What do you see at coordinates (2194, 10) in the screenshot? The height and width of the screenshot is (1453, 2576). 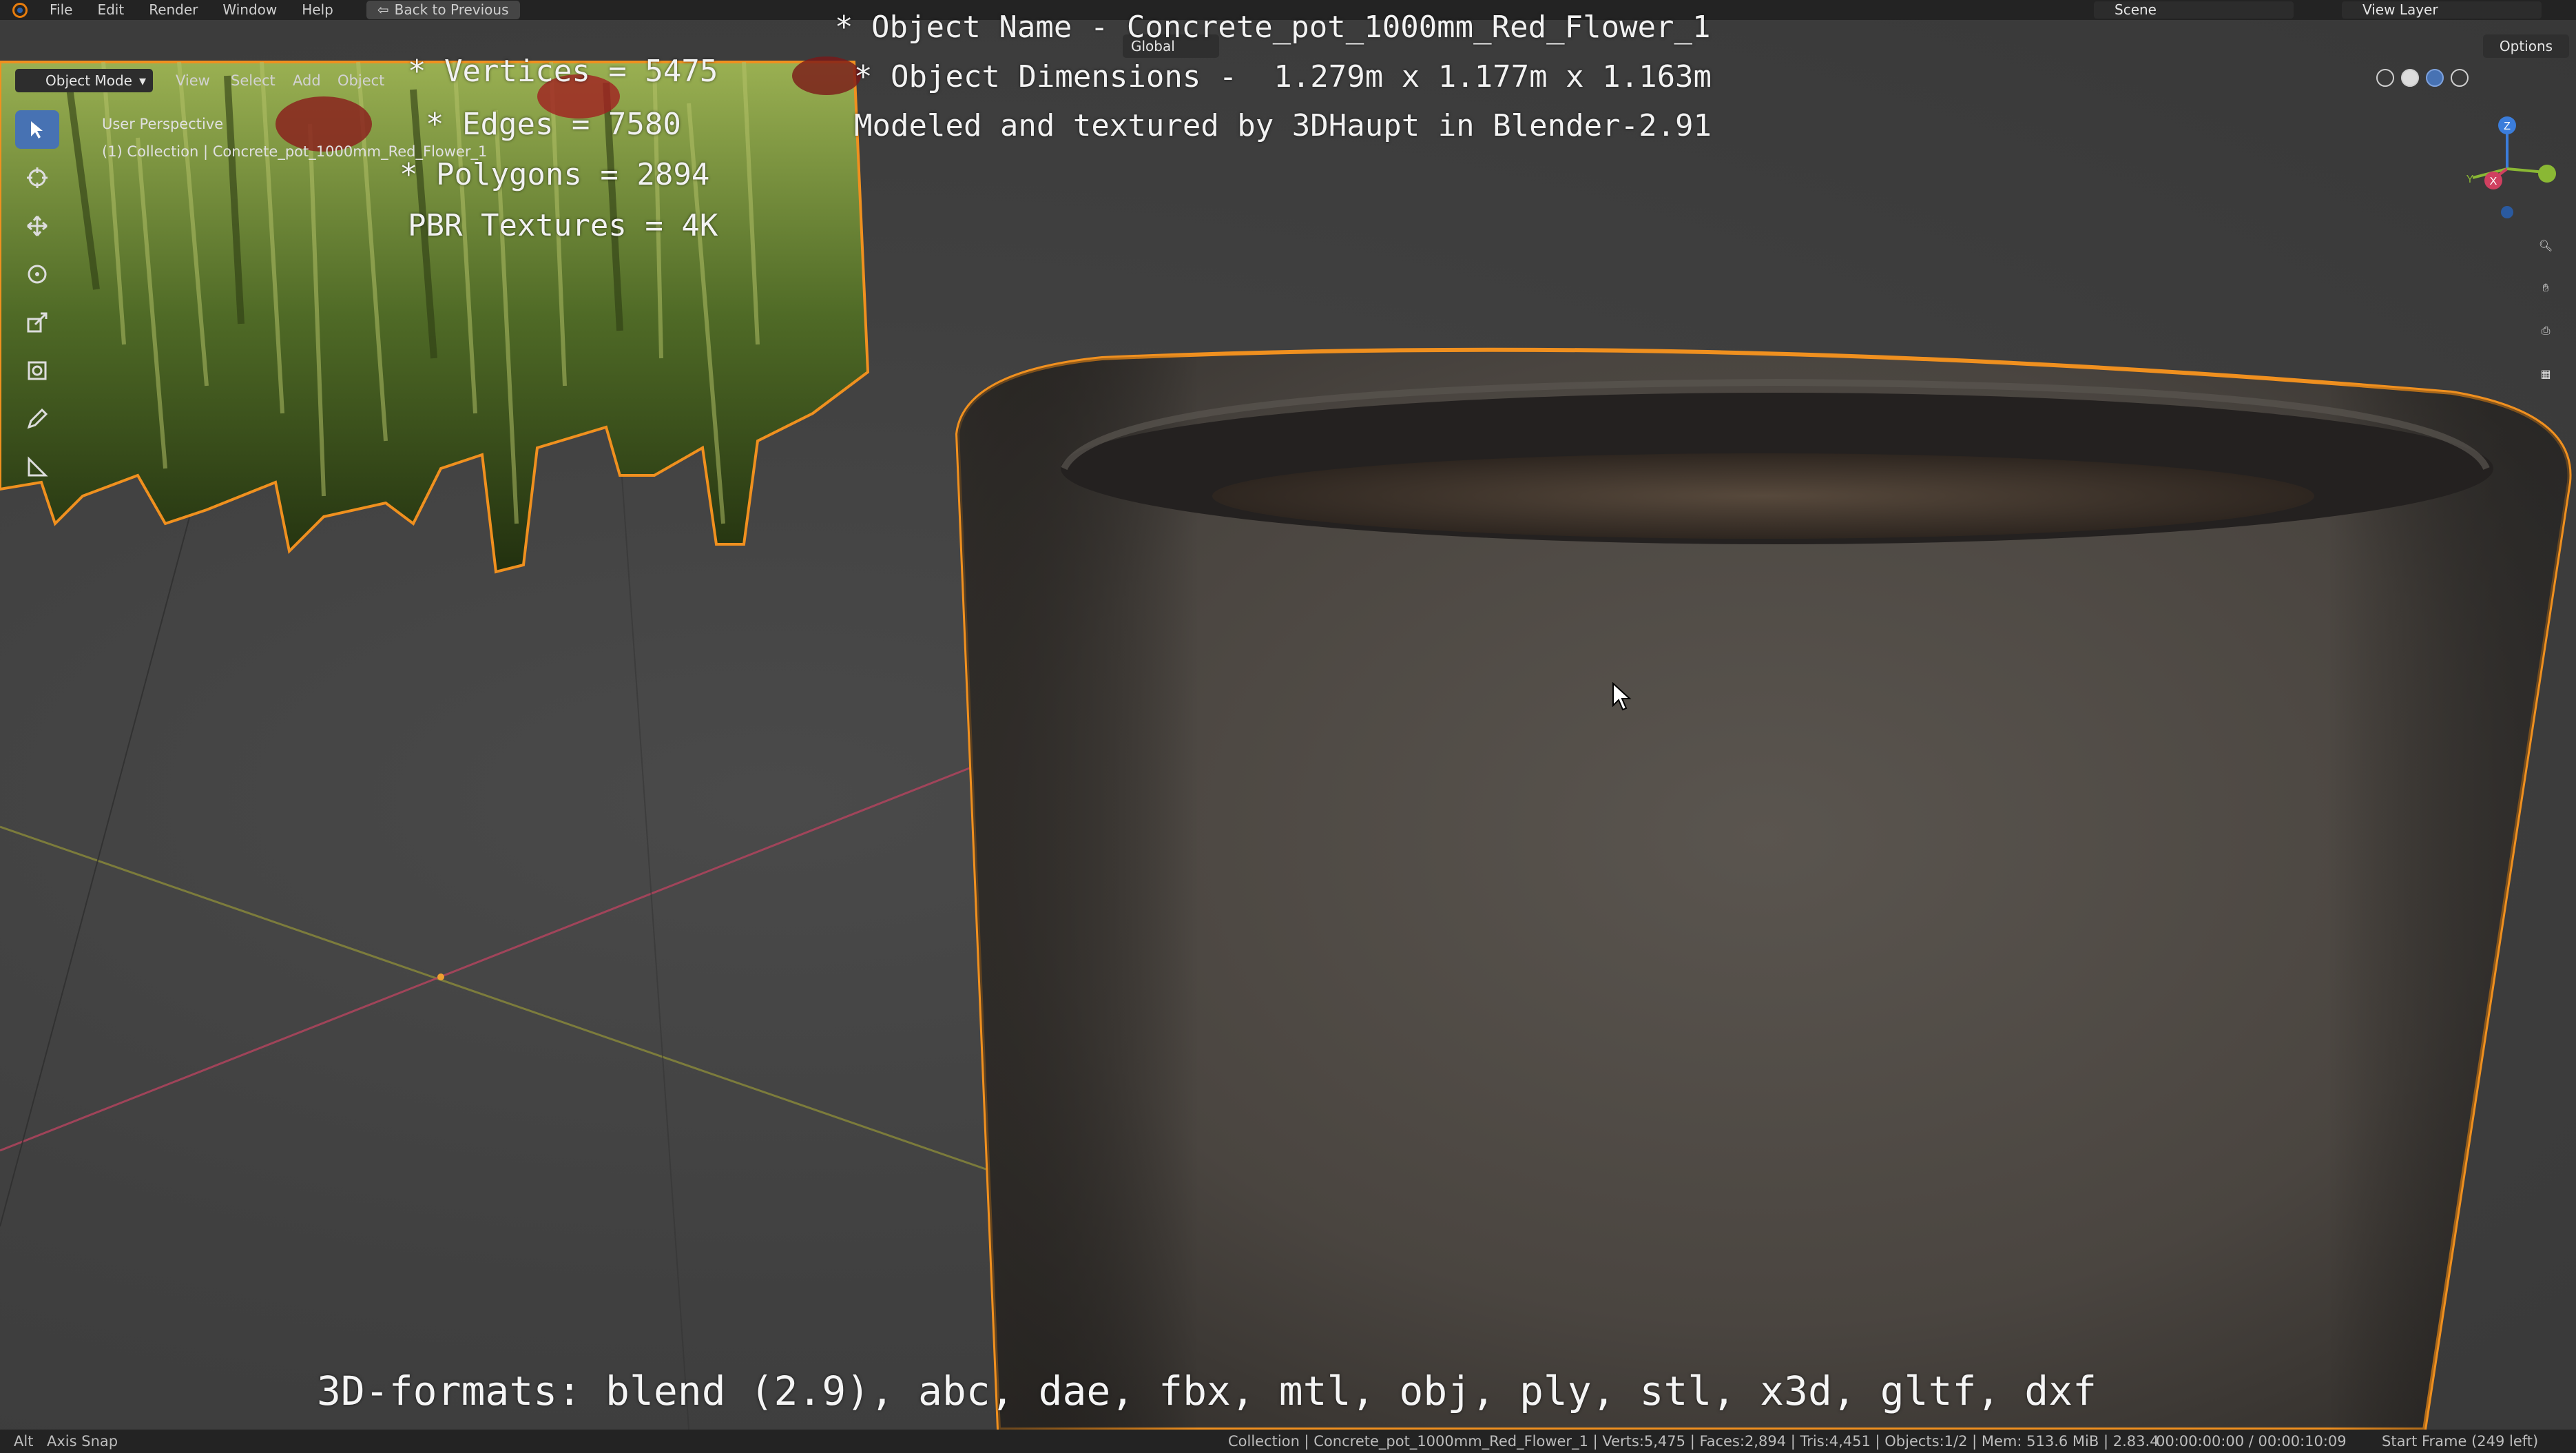 I see `scene-selector: Scene` at bounding box center [2194, 10].